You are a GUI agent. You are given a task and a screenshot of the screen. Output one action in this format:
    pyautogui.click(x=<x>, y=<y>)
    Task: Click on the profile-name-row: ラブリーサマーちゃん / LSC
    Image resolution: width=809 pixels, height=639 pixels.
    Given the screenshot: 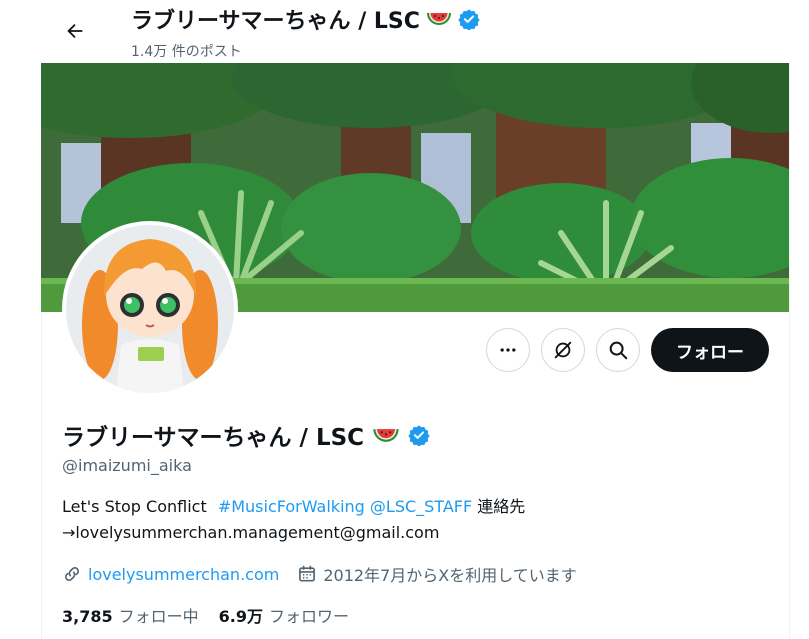 What is the action you would take?
    pyautogui.click(x=246, y=435)
    